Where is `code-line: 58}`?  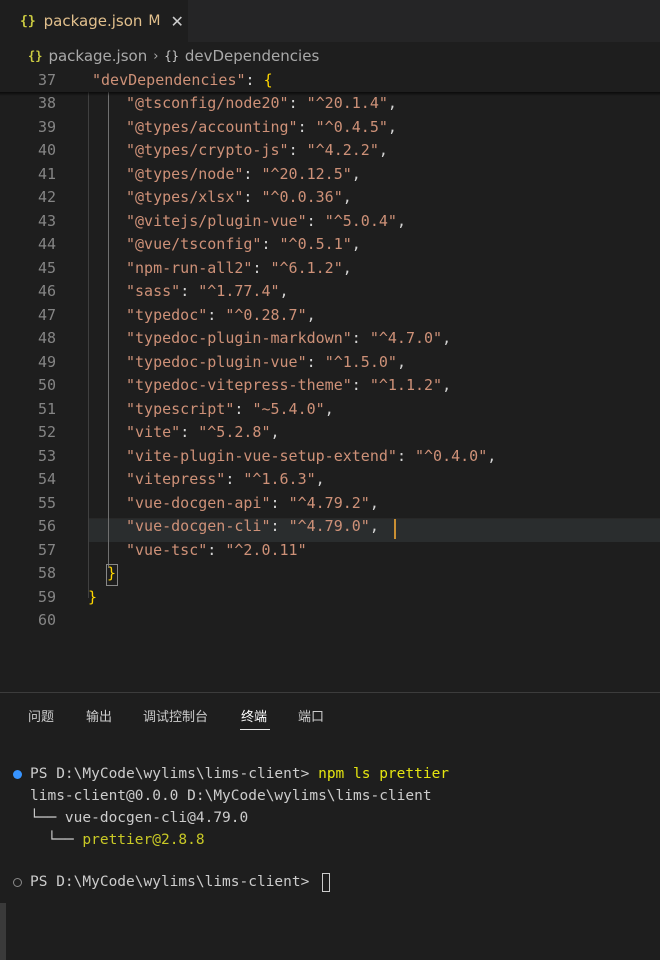
code-line: 58} is located at coordinates (330, 574).